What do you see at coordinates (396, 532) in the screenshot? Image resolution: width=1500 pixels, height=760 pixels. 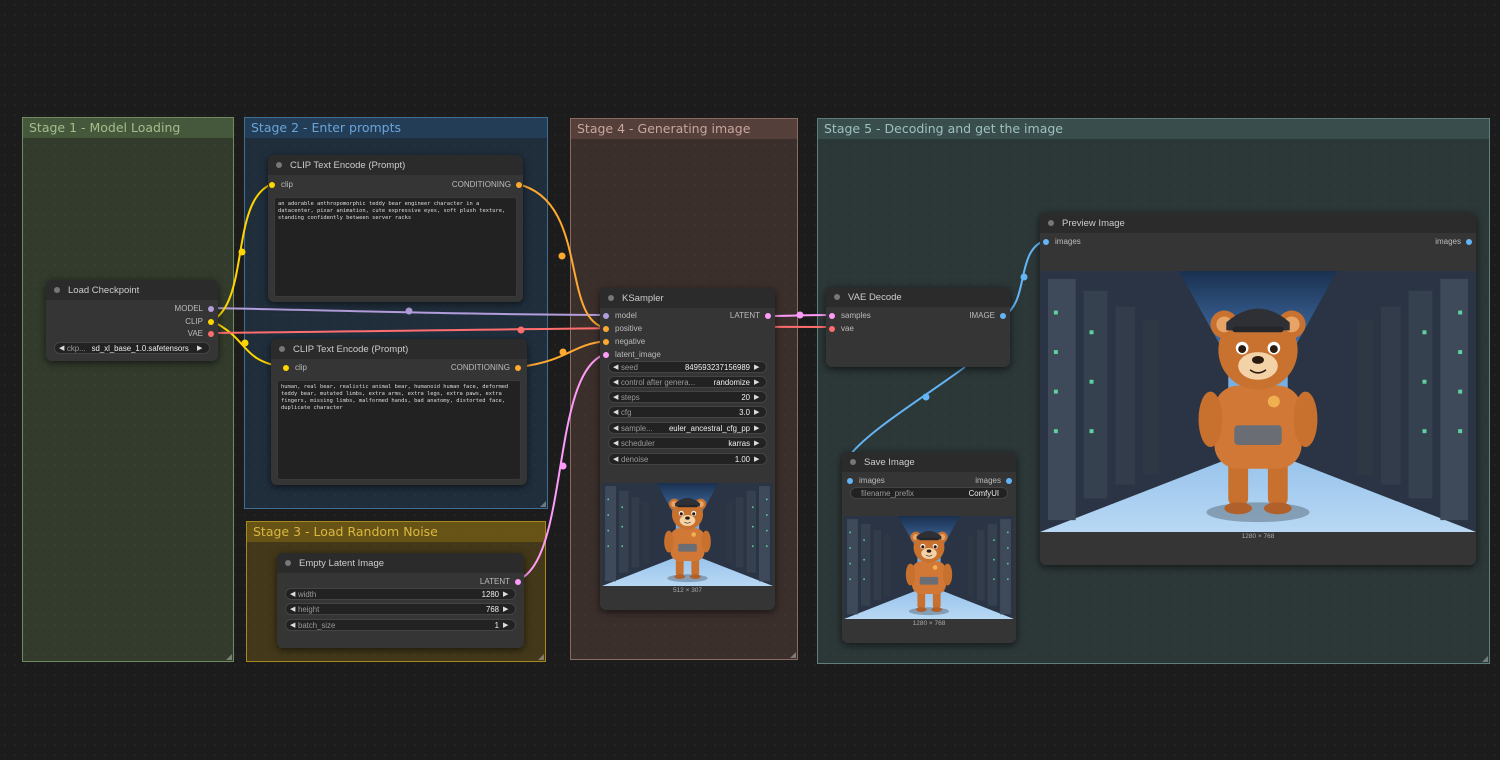 I see `group-title: Stage 3 - Load Random Noise` at bounding box center [396, 532].